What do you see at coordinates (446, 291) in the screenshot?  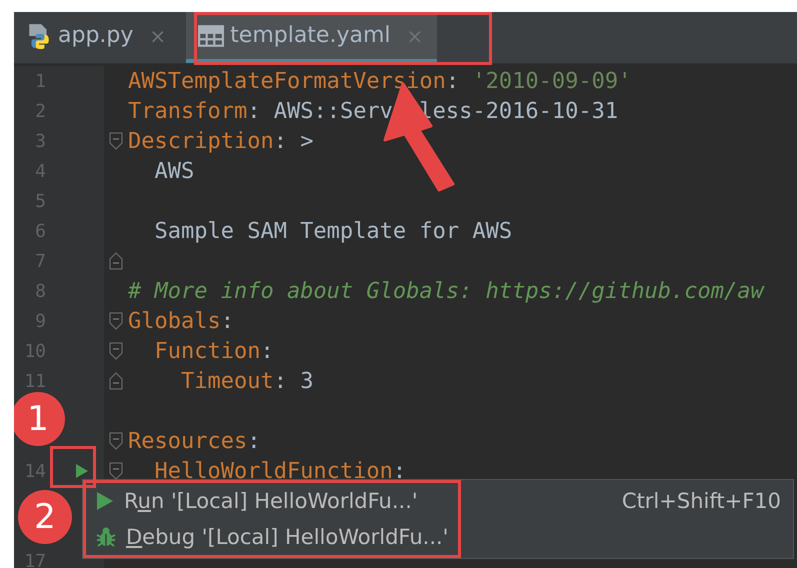 I see `code-line: # More info about Globals: https://github.com/aw` at bounding box center [446, 291].